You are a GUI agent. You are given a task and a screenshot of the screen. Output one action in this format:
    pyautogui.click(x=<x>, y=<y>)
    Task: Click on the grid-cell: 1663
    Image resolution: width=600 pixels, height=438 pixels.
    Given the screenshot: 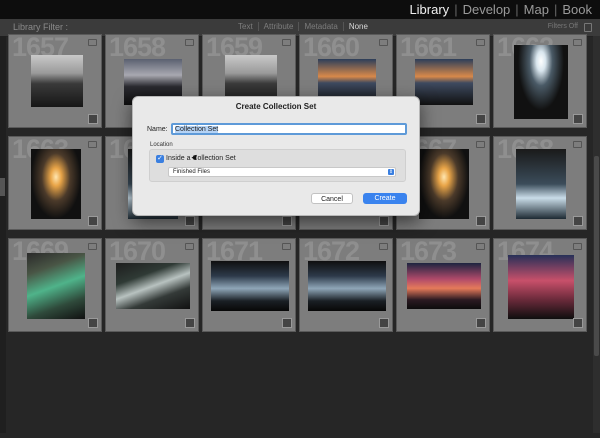 What is the action you would take?
    pyautogui.click(x=55, y=183)
    